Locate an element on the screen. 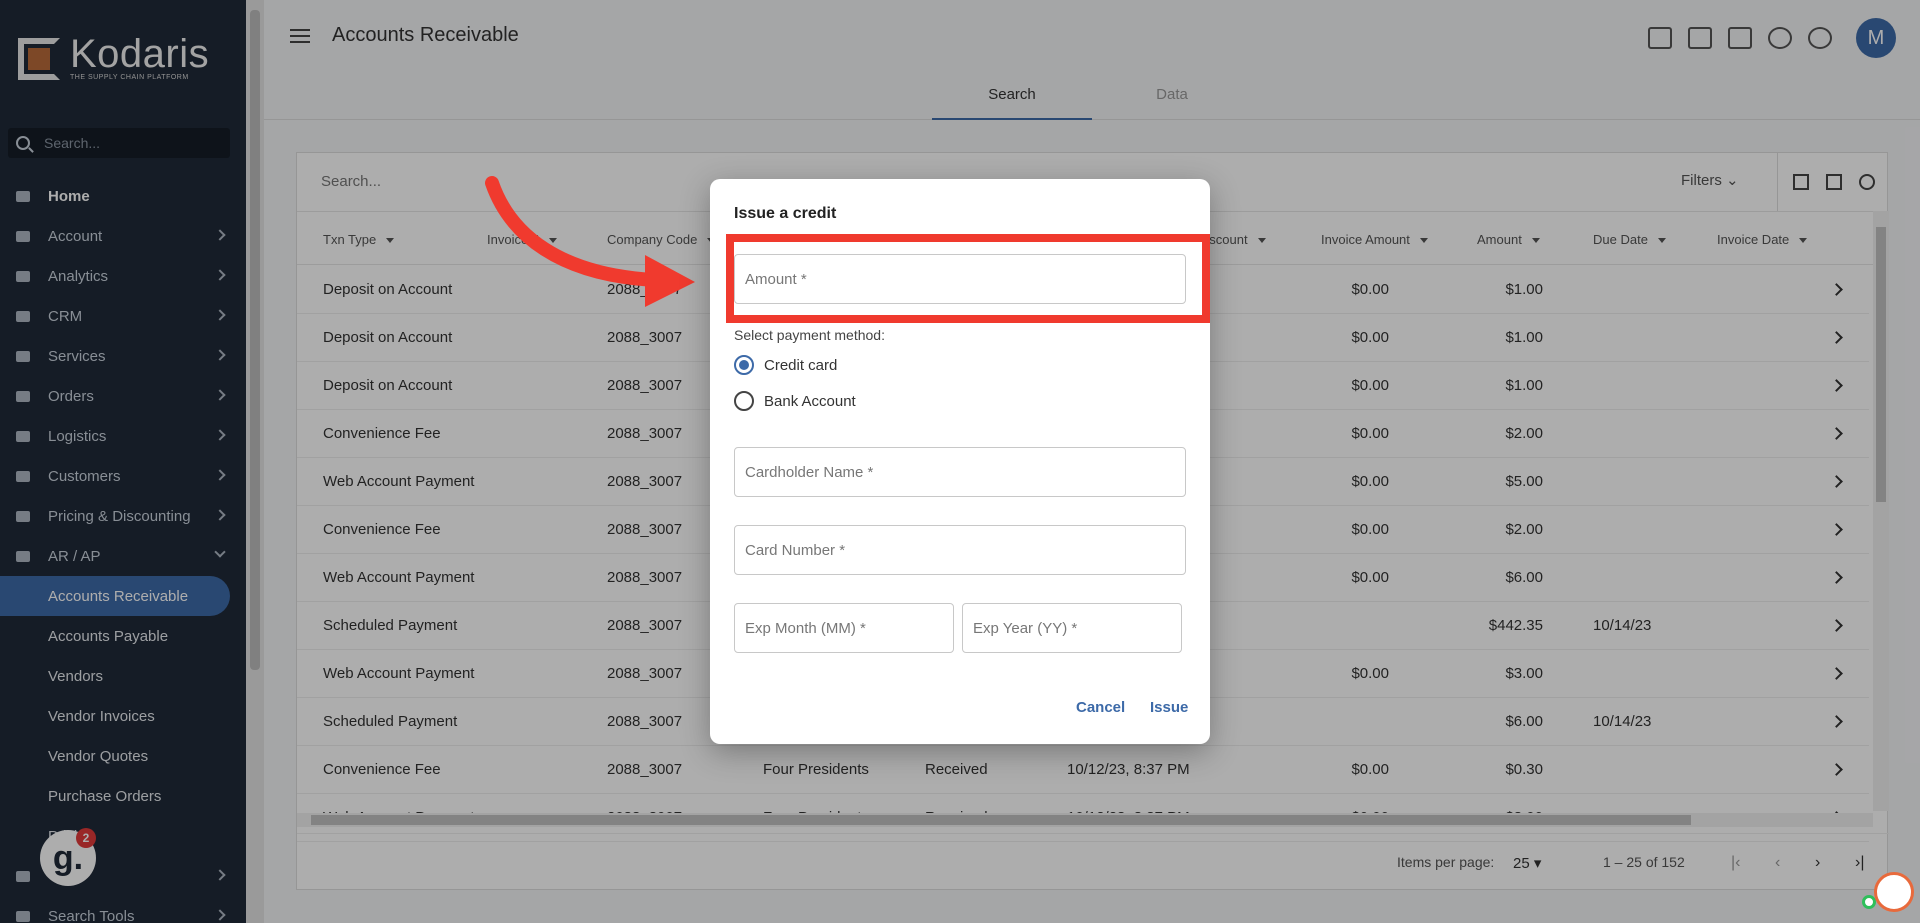 The height and width of the screenshot is (923, 1920). cardholder-name-input is located at coordinates (960, 472).